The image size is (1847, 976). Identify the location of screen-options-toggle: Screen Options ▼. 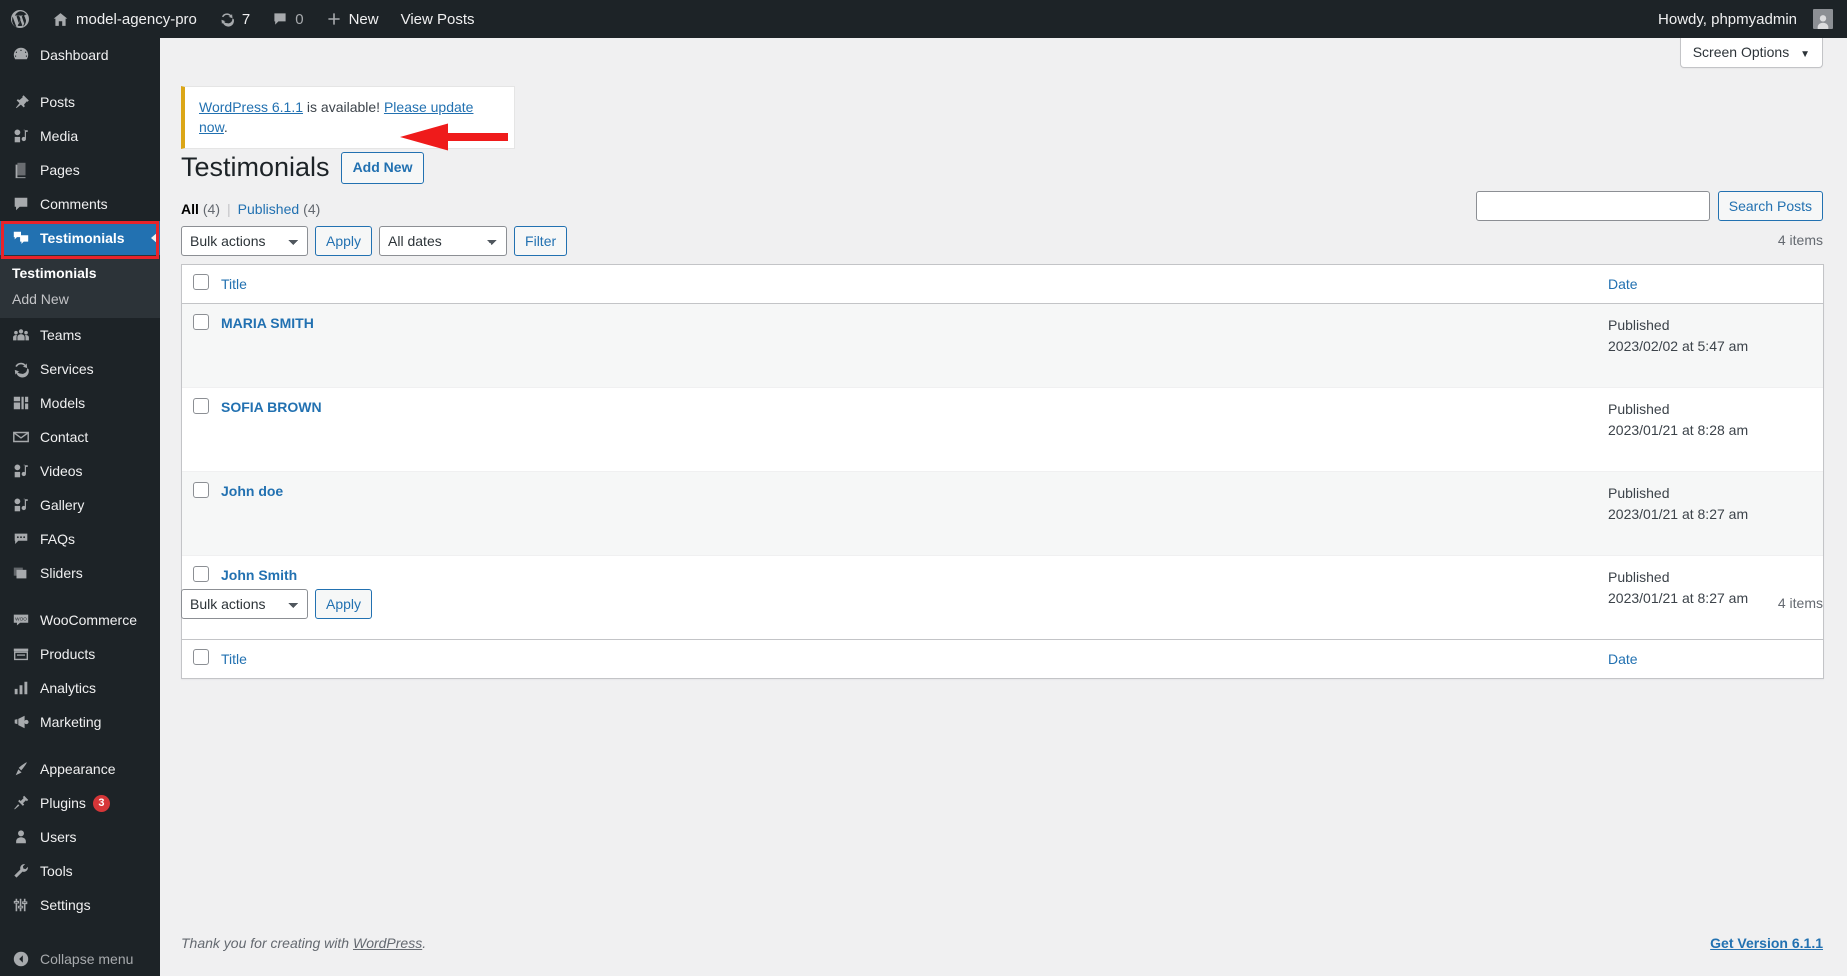
(1751, 53).